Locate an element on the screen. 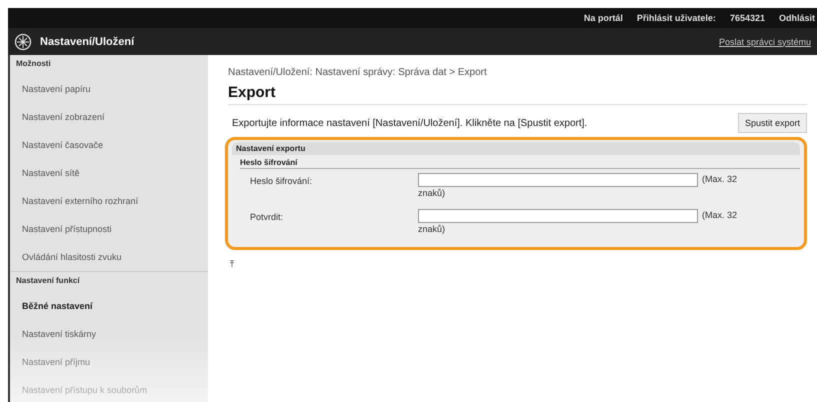  description: Exportujte informace nastavení [Nastavení/Uložení]. Klikněte na [Spustit export]. is located at coordinates (410, 123).